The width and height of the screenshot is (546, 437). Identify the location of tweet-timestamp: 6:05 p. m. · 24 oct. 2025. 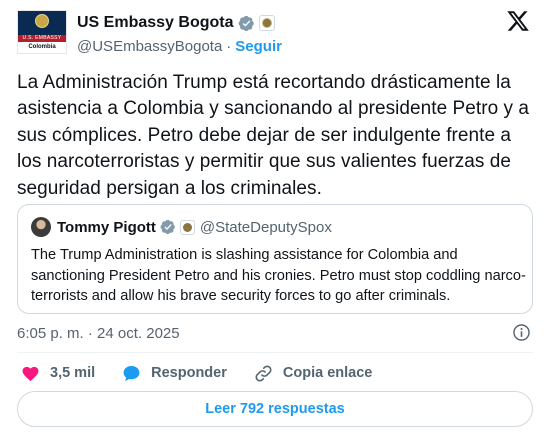
(98, 333).